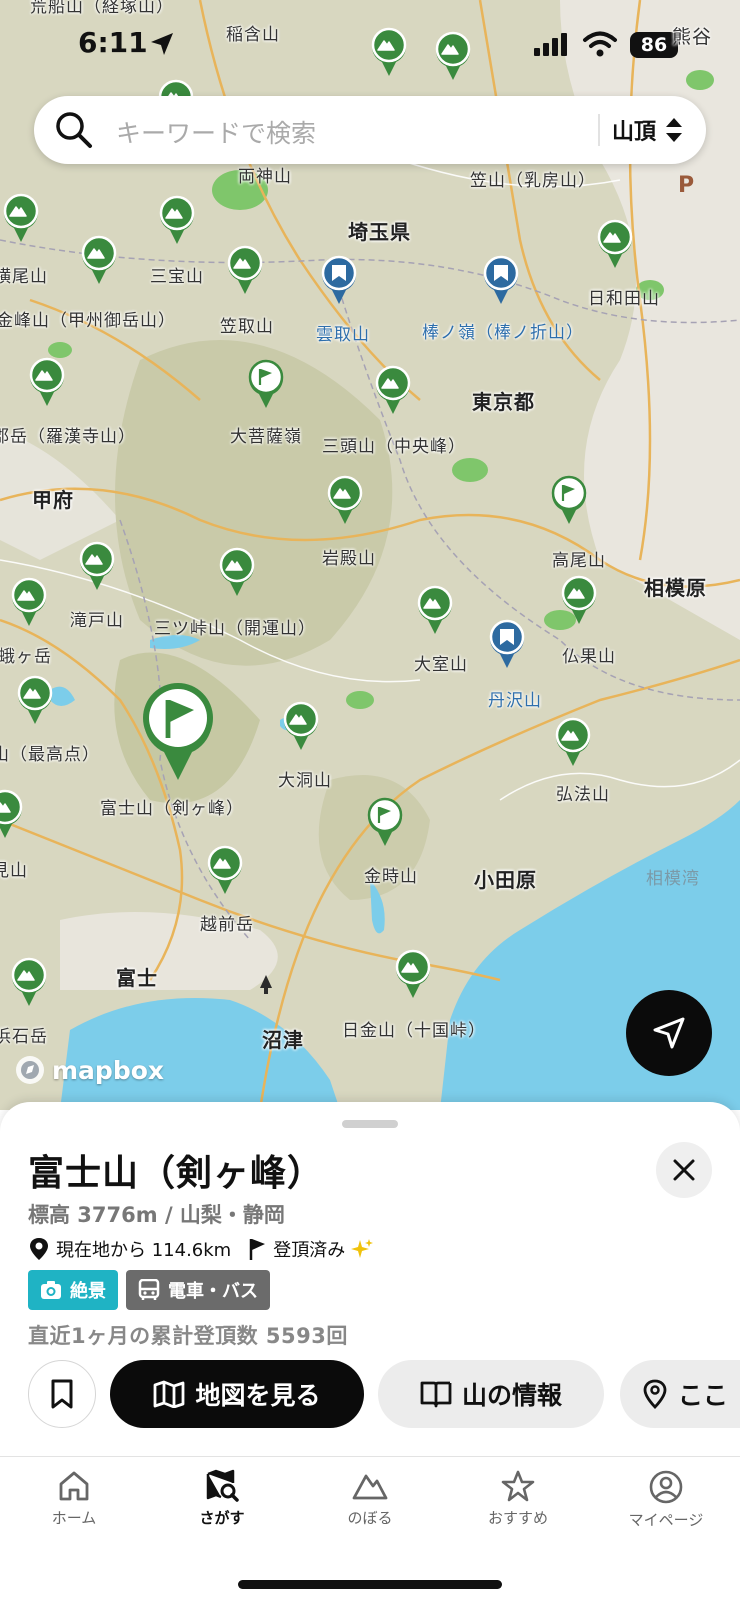  Describe the element at coordinates (599, 130) in the screenshot. I see `search-divider` at that location.